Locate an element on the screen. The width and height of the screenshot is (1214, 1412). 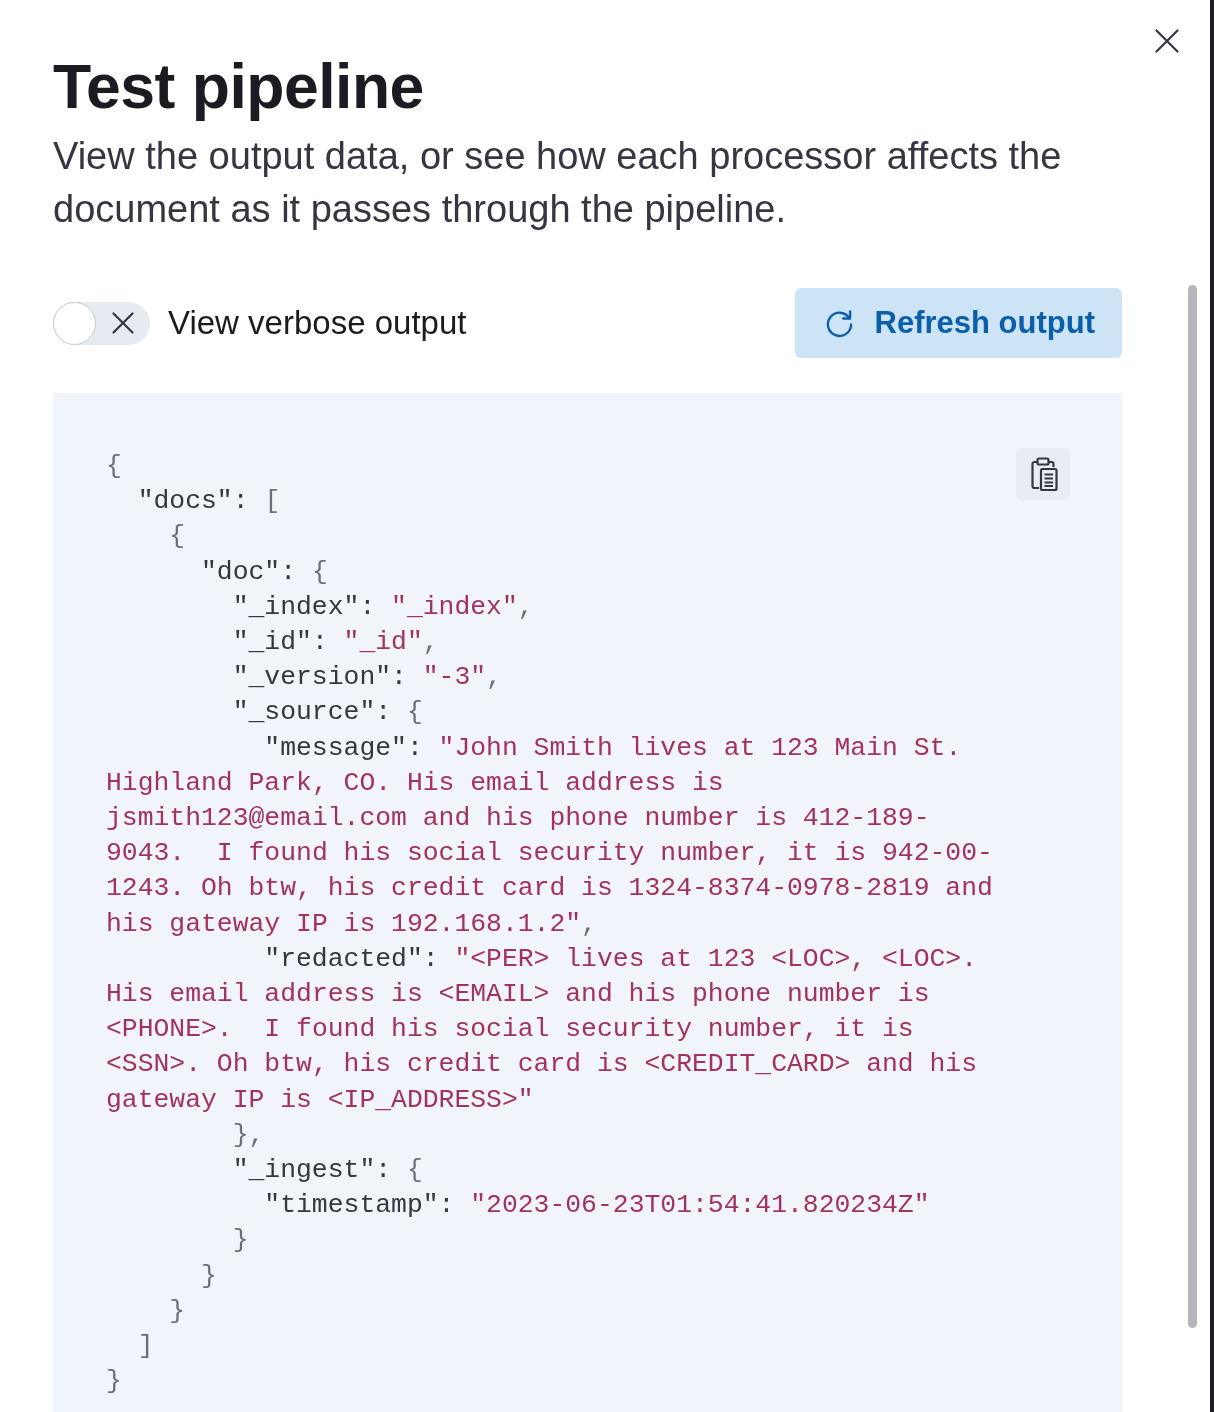
refresh-button: Refresh output is located at coordinates (958, 323).